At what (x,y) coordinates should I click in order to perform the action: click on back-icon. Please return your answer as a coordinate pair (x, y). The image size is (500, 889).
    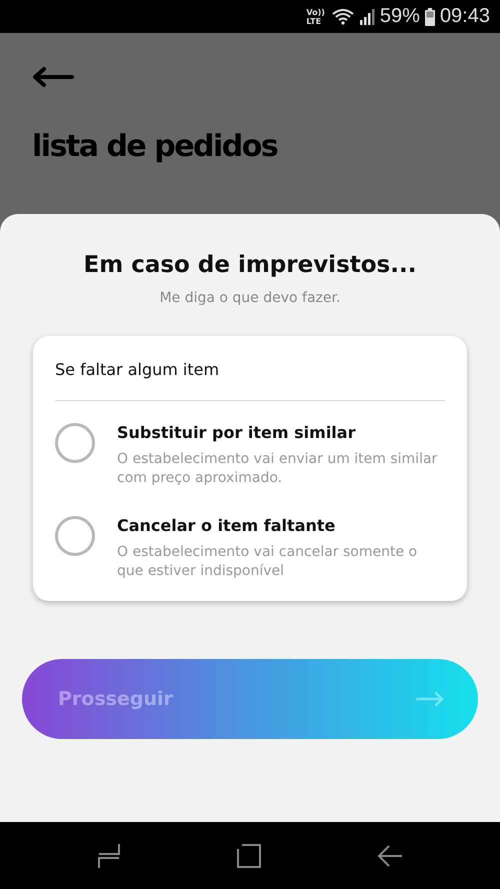
    Looking at the image, I should click on (389, 855).